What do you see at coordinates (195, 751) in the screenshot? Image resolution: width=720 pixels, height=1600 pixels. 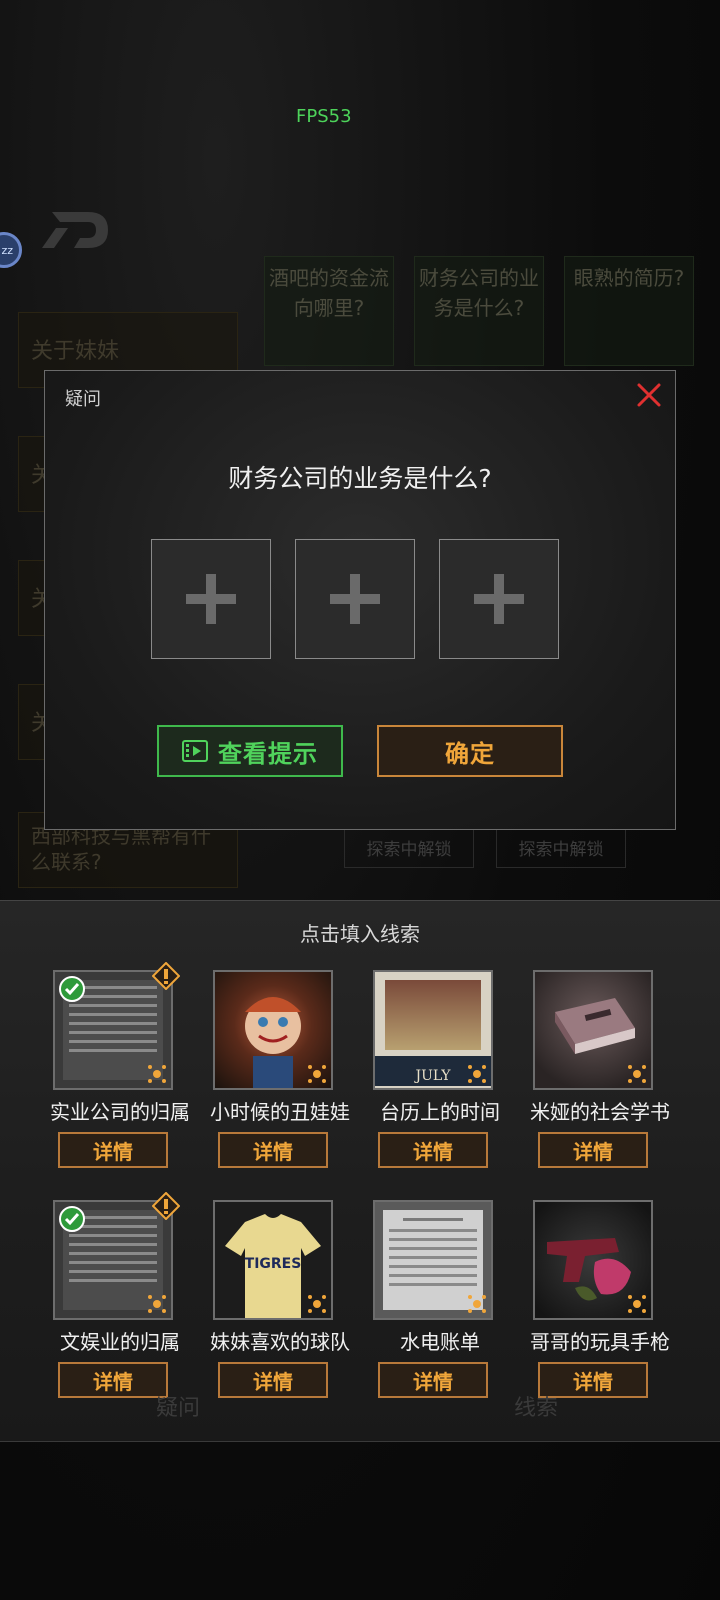 I see `video-icon` at bounding box center [195, 751].